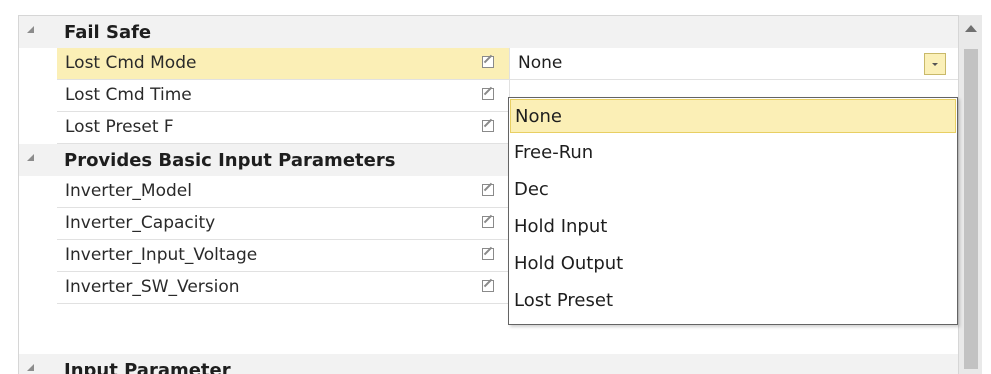 The height and width of the screenshot is (374, 991). I want to click on scroll-thumb, so click(971, 209).